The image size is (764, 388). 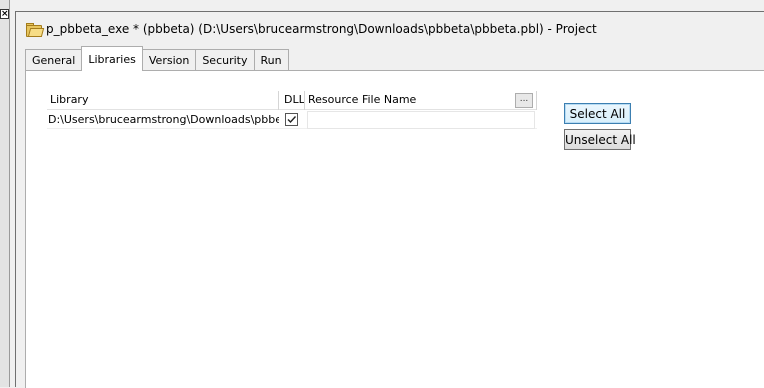 I want to click on select-all-button: Select All, so click(x=597, y=113).